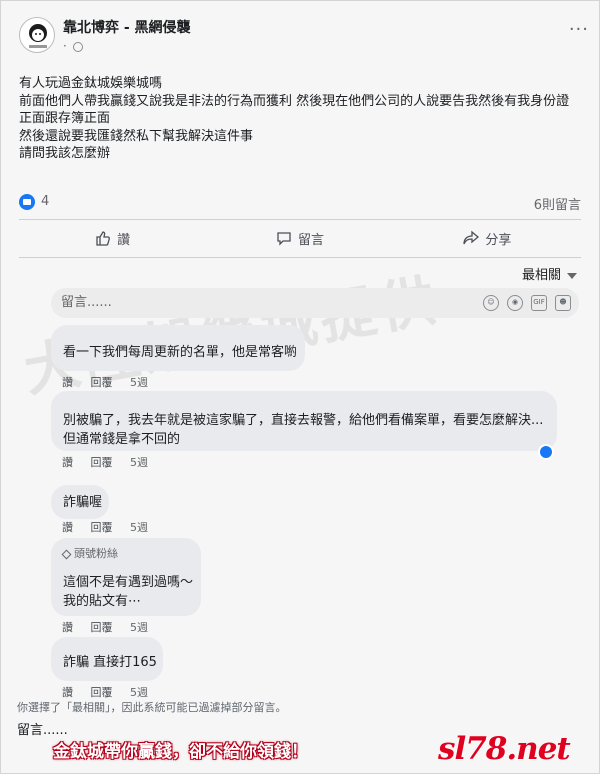  I want to click on comment-label: 留言, so click(310, 240).